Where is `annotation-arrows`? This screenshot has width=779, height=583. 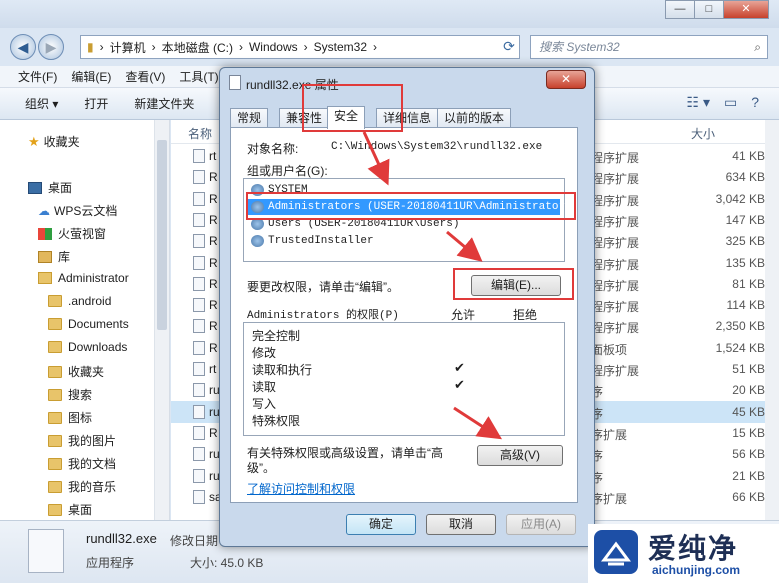
annotation-arrows is located at coordinates (432, 285).